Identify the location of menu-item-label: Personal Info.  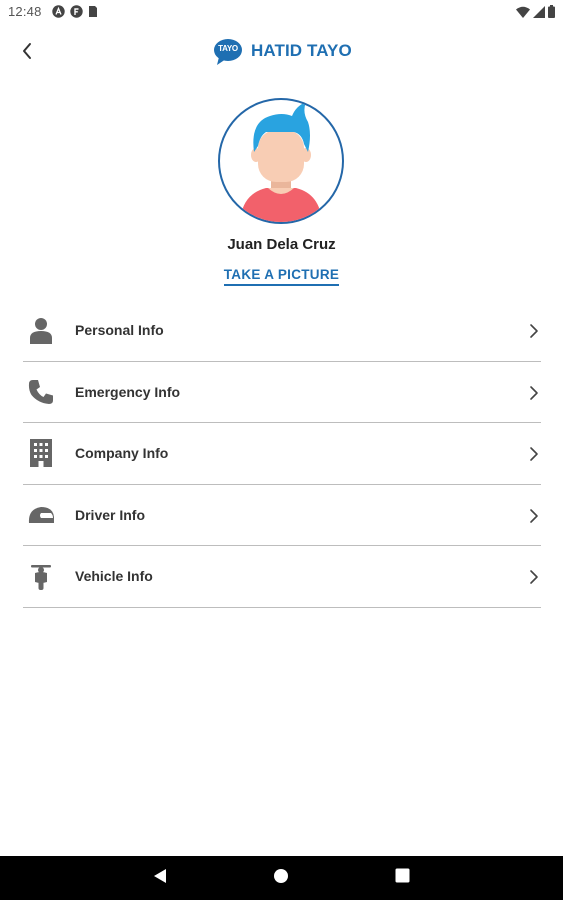
(119, 330).